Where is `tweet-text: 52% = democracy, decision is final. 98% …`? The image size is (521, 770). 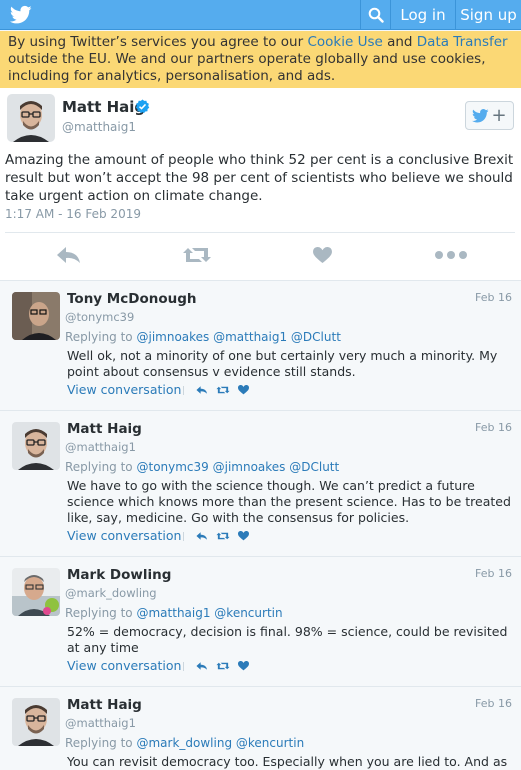
tweet-text: 52% = democracy, decision is final. 98% … is located at coordinates (287, 639).